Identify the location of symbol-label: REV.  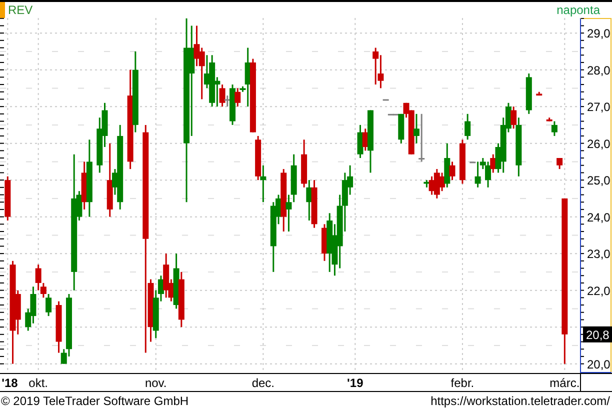
(20, 10).